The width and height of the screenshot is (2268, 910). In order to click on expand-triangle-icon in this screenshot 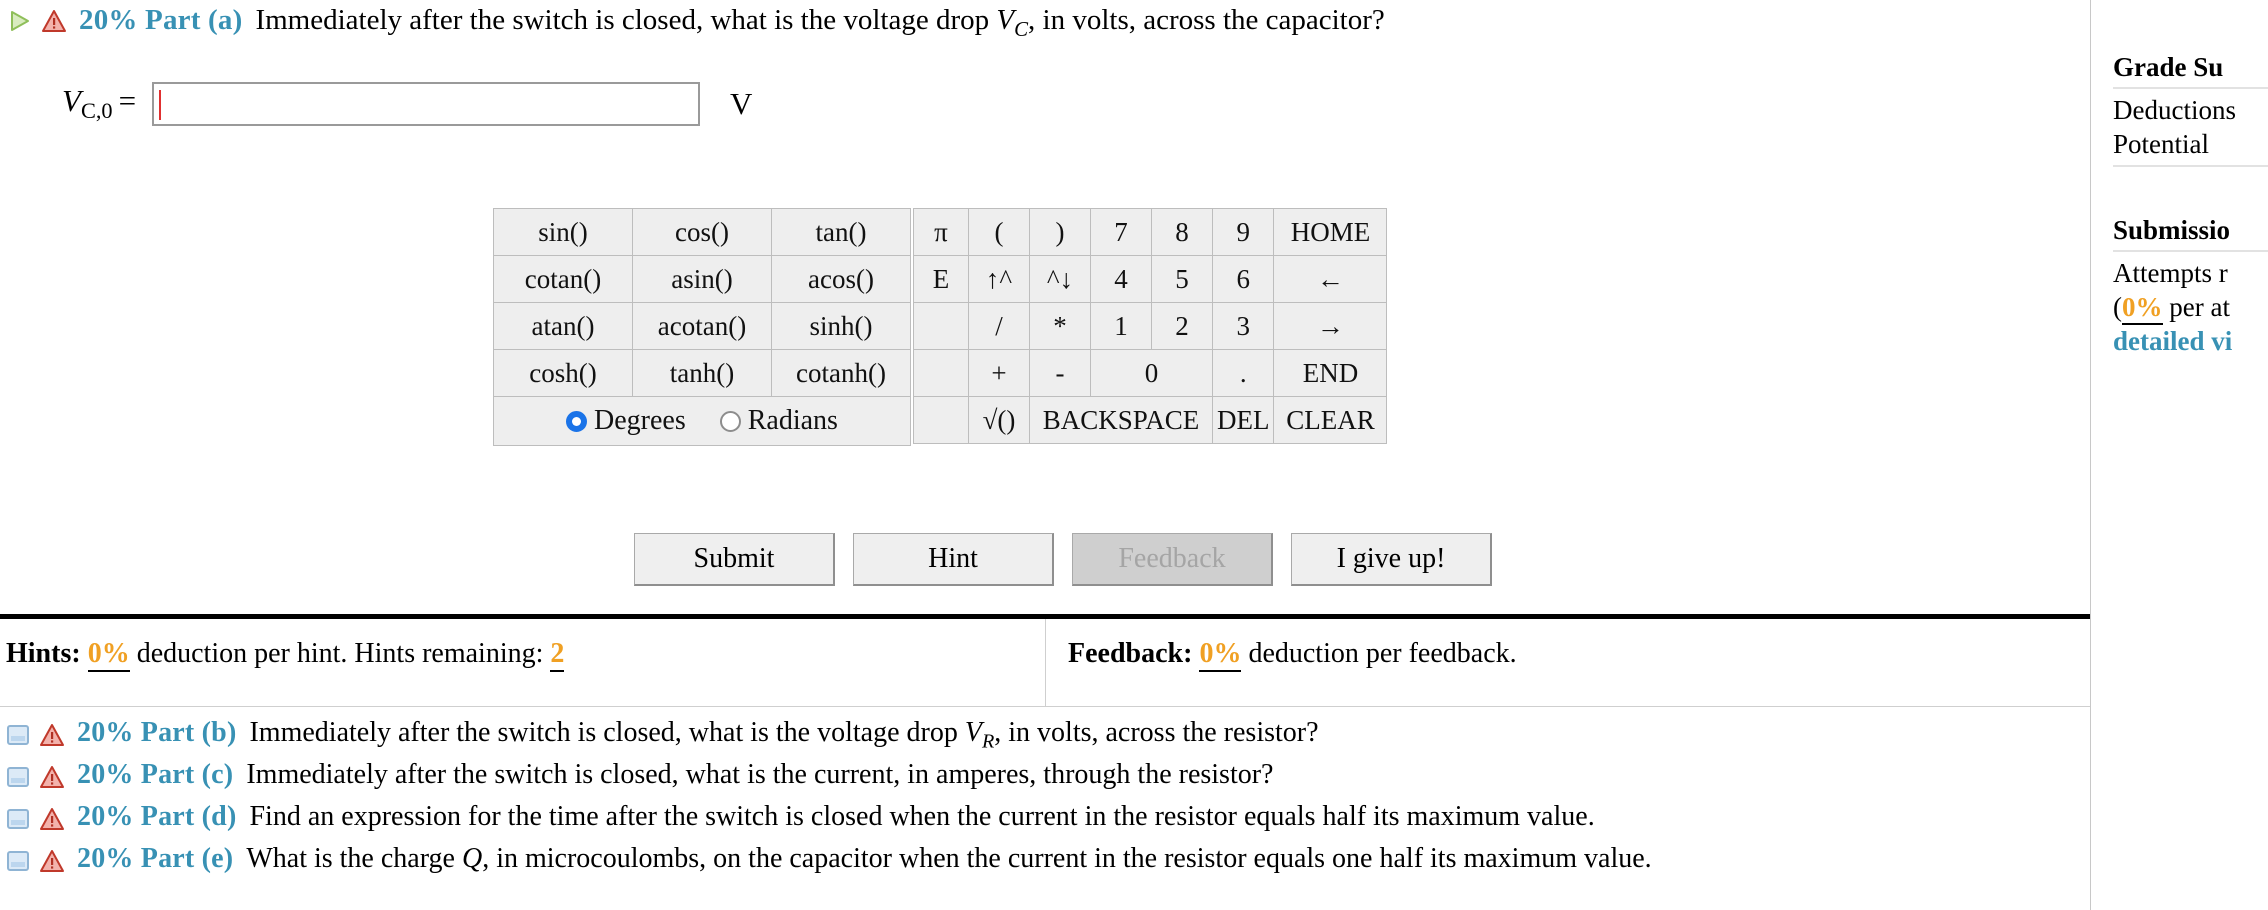, I will do `click(19, 21)`.